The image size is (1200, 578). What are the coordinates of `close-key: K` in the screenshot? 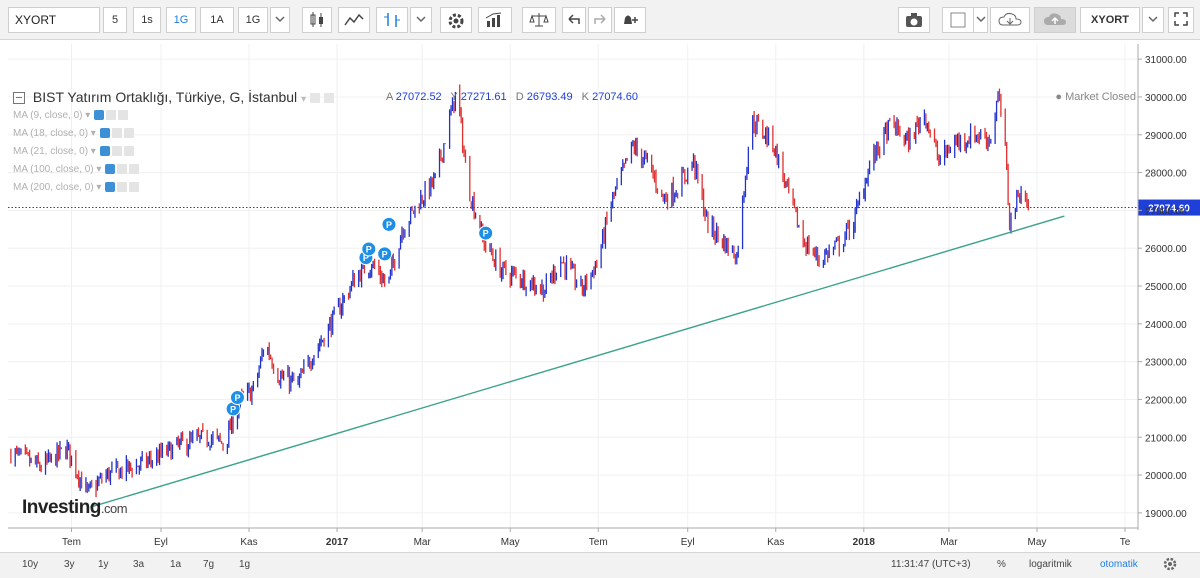 It's located at (585, 97).